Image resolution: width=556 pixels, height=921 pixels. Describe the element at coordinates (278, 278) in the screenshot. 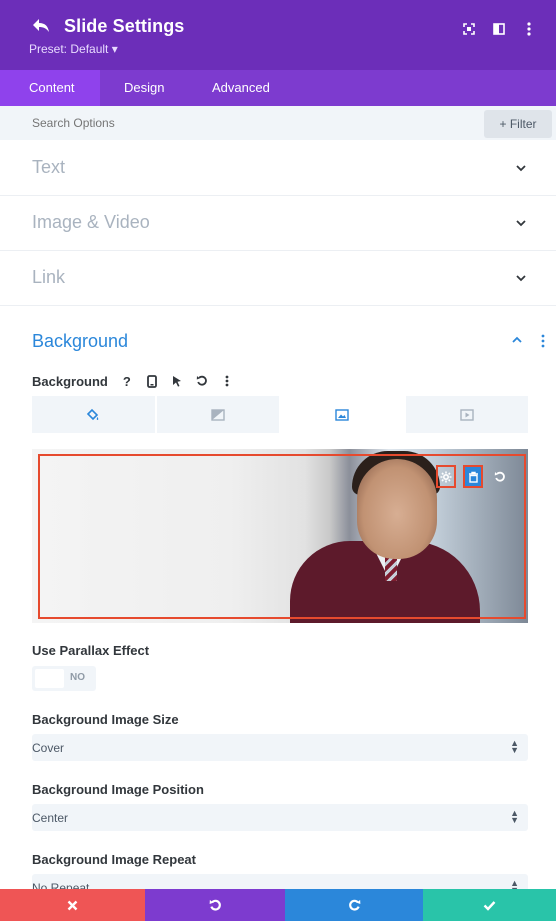

I see `section-link: Link` at that location.